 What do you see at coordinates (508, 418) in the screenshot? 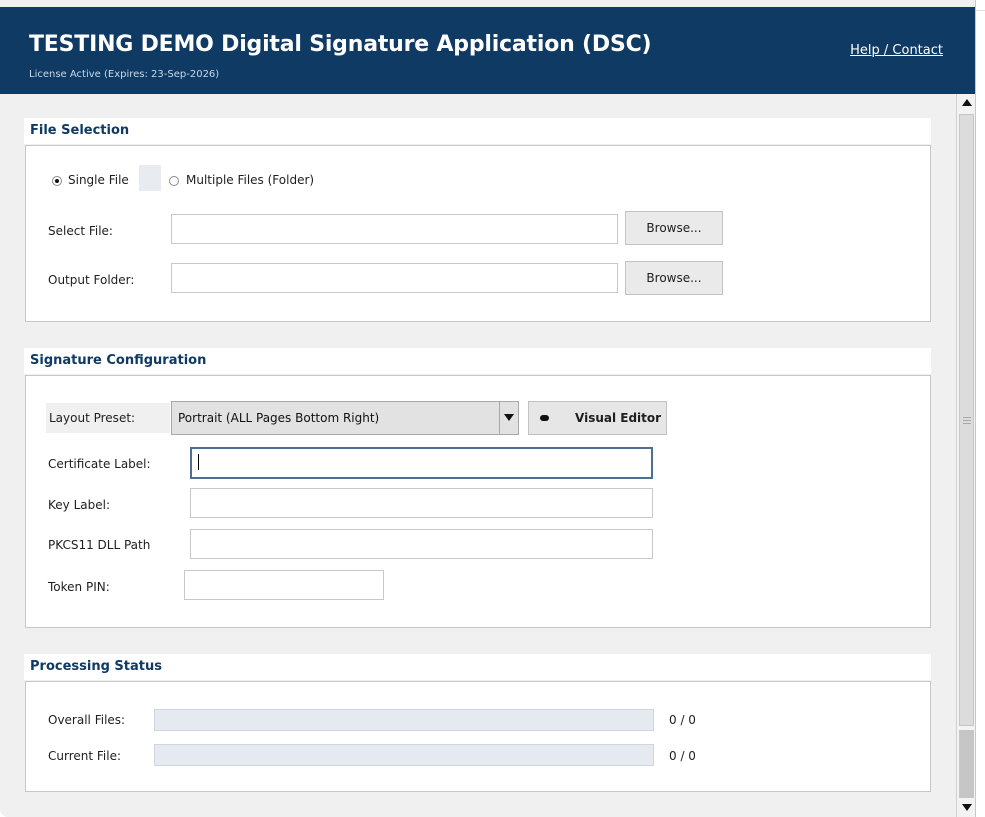
I see `chevron-down-icon` at bounding box center [508, 418].